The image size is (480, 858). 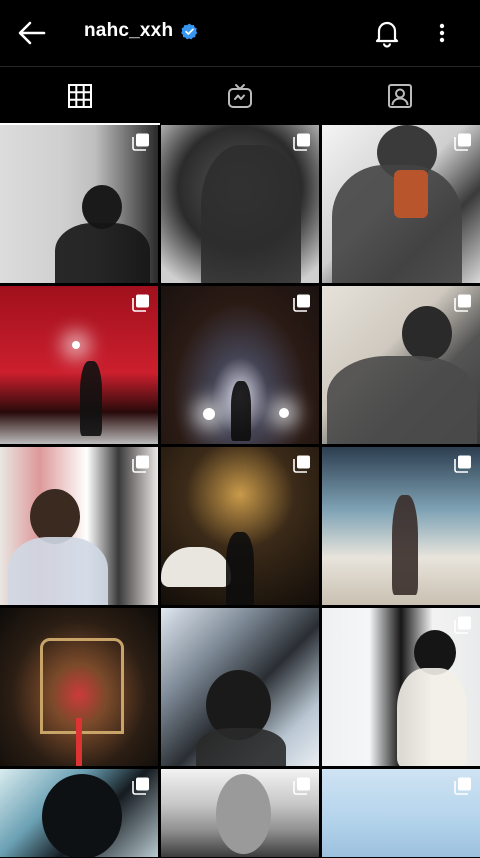 What do you see at coordinates (82, 686) in the screenshot?
I see `doorway` at bounding box center [82, 686].